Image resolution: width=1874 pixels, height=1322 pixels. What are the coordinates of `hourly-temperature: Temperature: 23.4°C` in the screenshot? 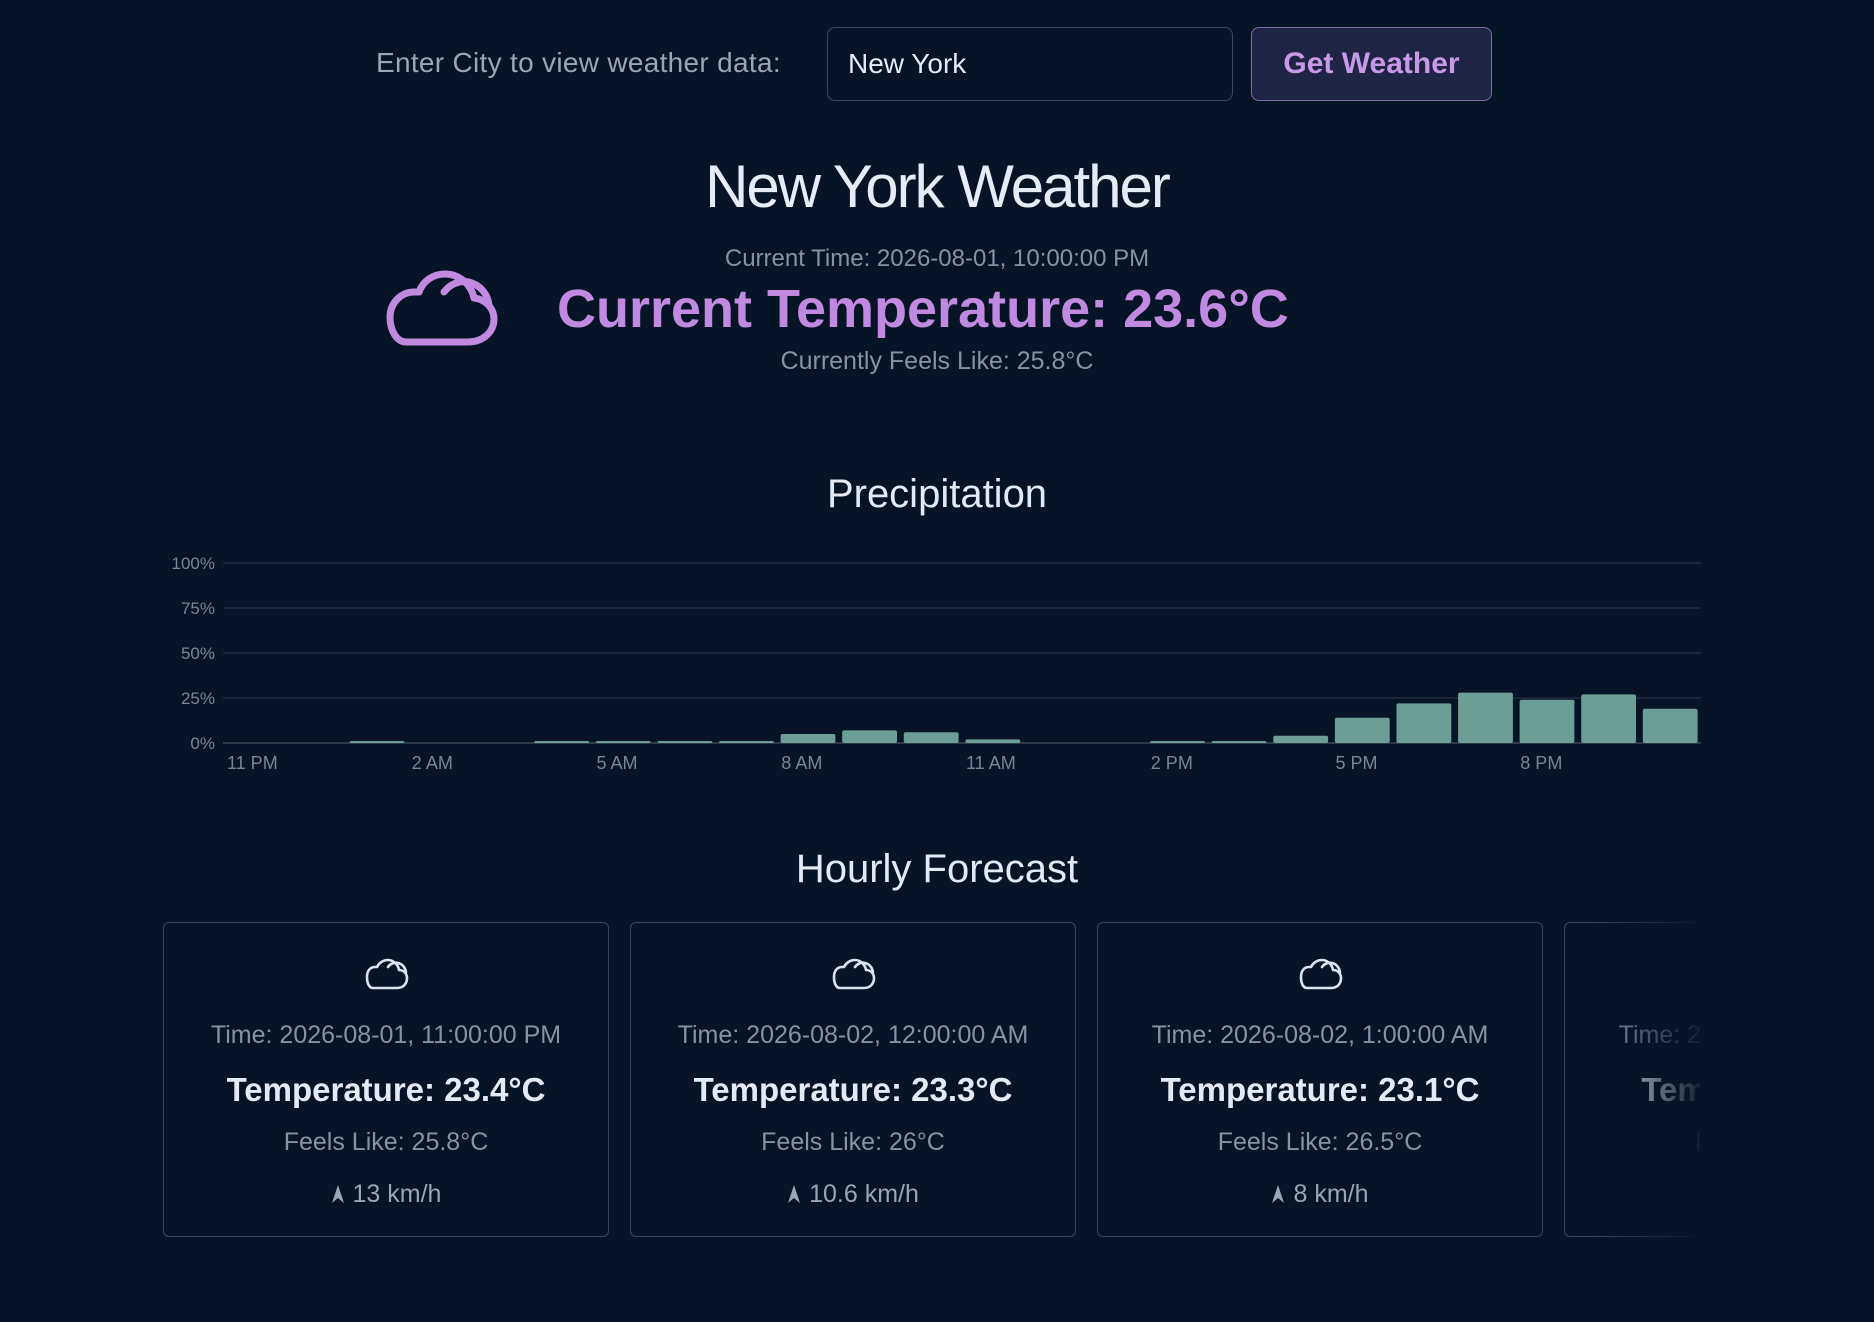 It's located at (386, 1089).